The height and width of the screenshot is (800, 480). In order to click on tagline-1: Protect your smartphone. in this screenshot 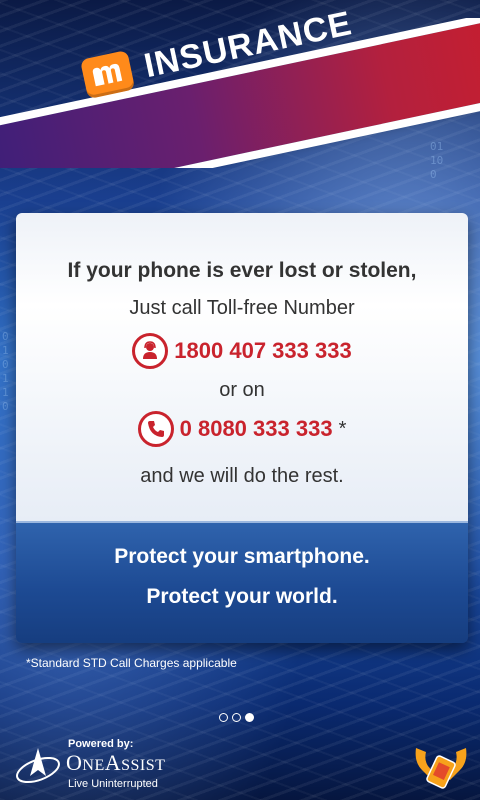, I will do `click(242, 556)`.